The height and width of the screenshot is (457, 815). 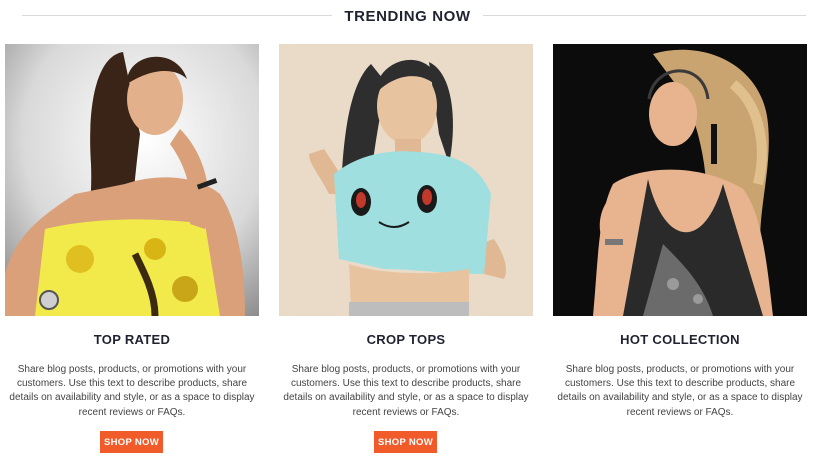 What do you see at coordinates (680, 339) in the screenshot?
I see `card-title: HOT COLLECTION` at bounding box center [680, 339].